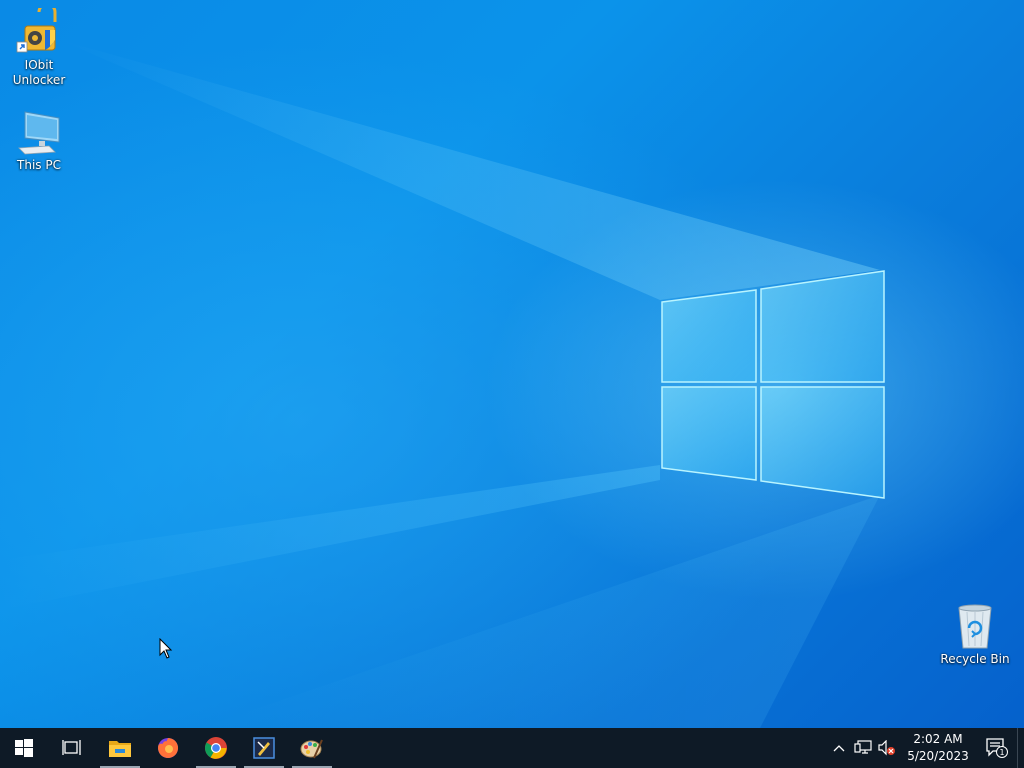 The image size is (1024, 768). What do you see at coordinates (166, 648) in the screenshot?
I see `mouse-cursor-icon` at bounding box center [166, 648].